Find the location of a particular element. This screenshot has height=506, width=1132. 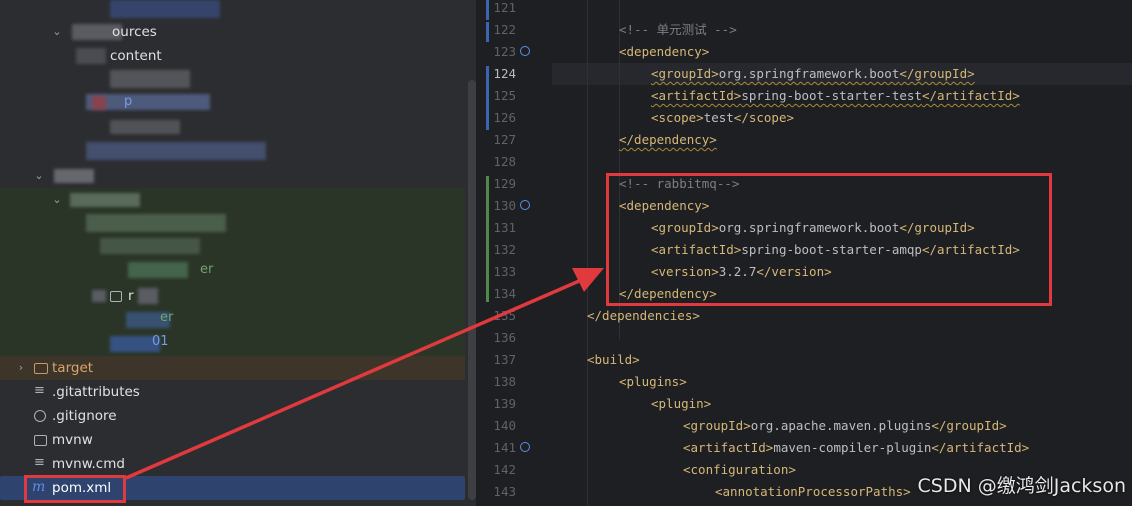

tree-item-label: content is located at coordinates (136, 56).